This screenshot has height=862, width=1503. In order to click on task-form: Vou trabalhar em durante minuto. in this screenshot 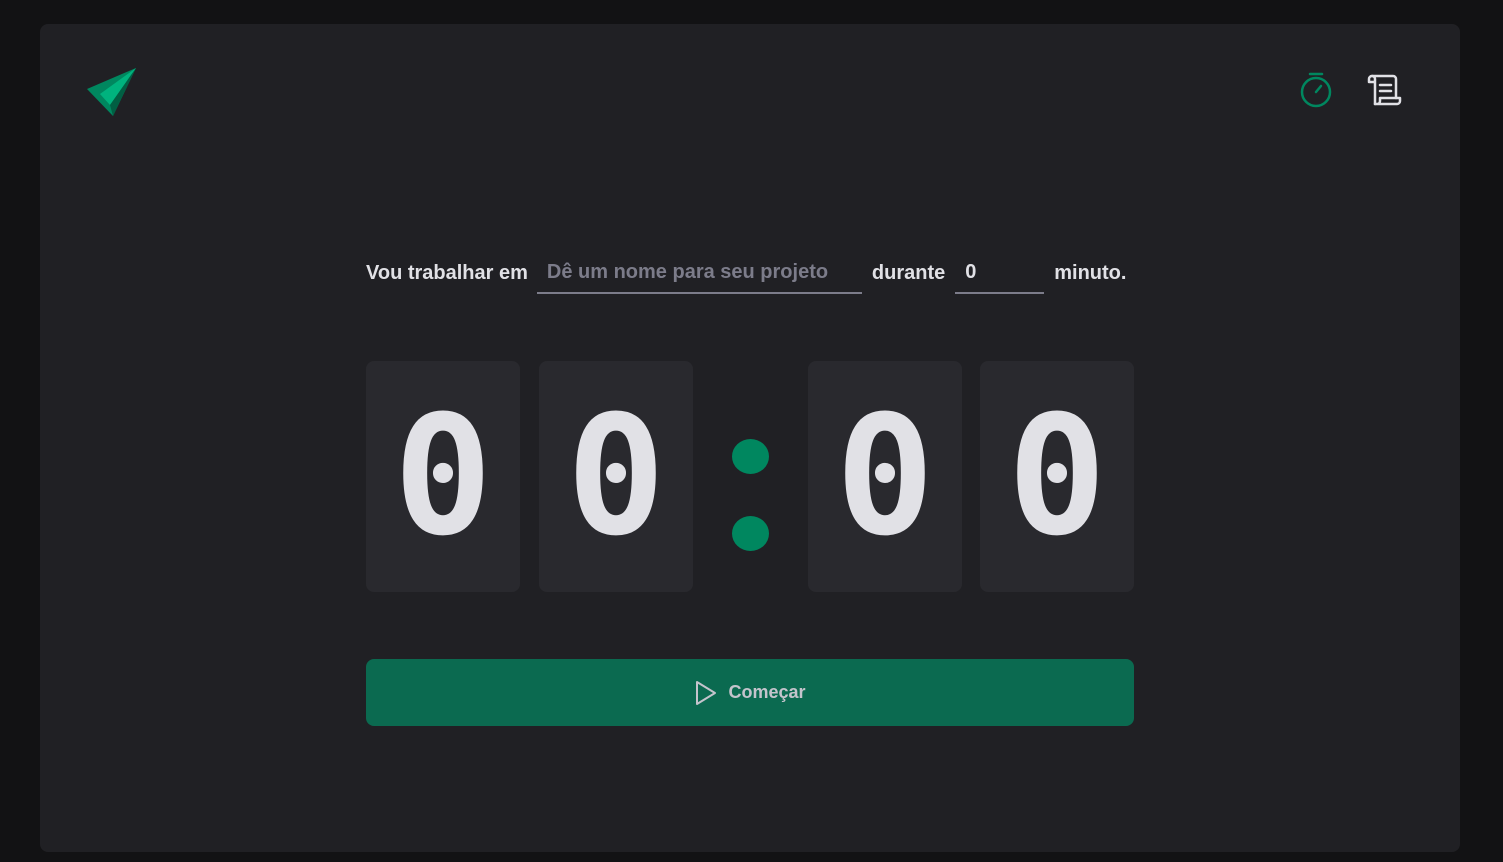, I will do `click(750, 273)`.